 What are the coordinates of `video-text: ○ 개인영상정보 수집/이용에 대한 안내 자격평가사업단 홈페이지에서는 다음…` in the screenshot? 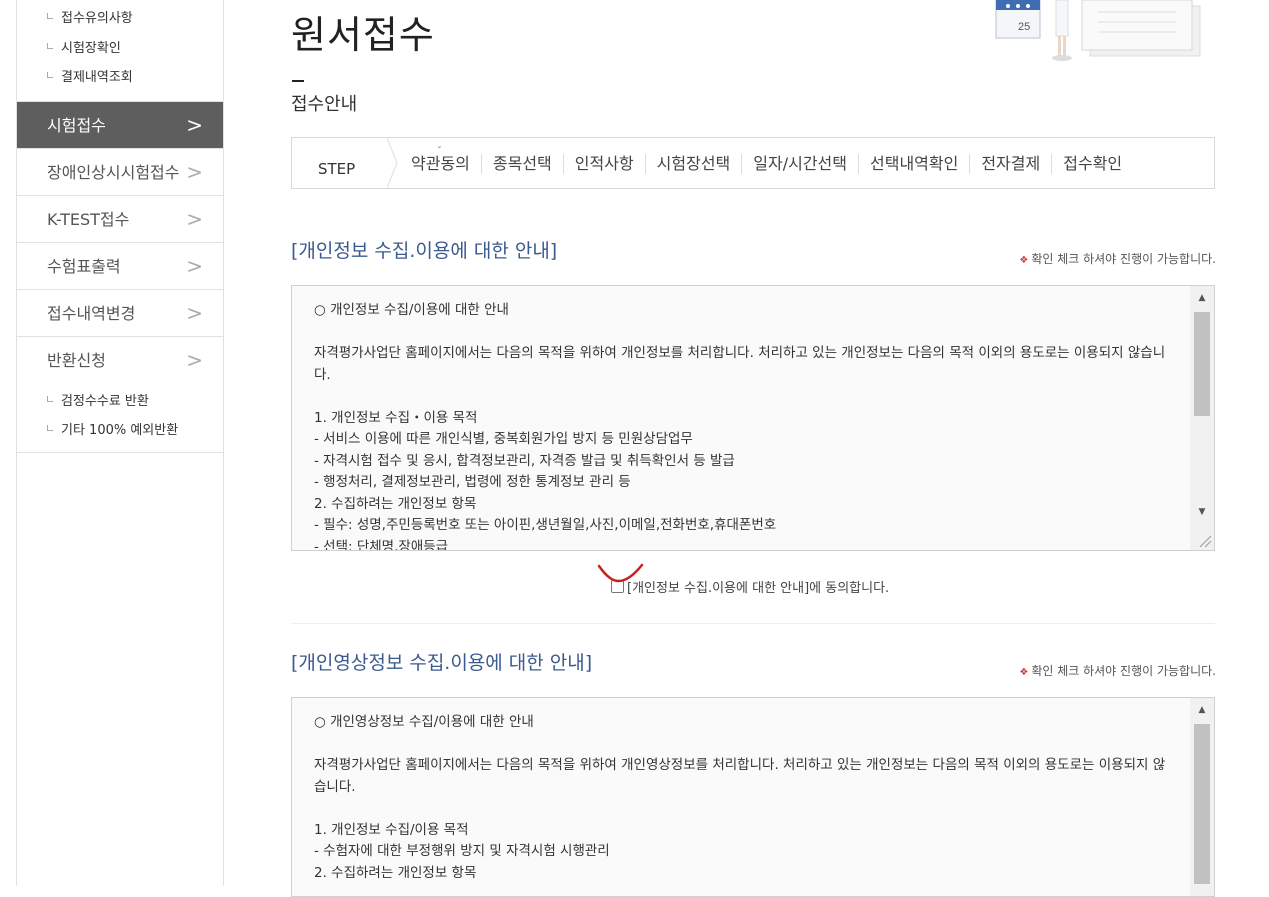 It's located at (740, 797).